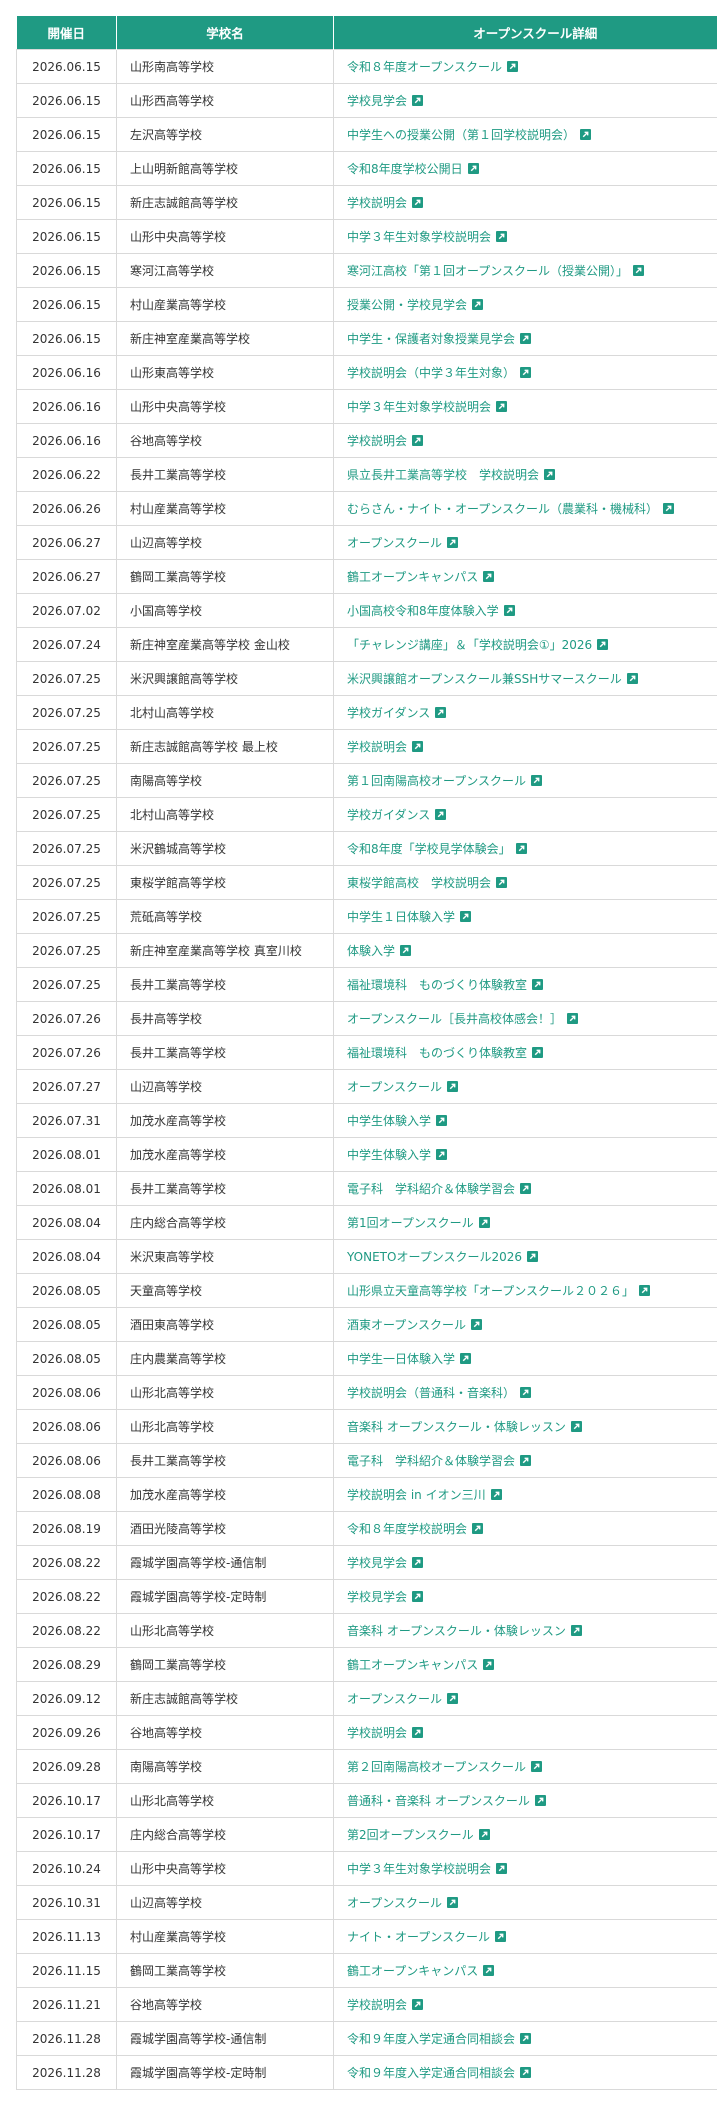 The image size is (717, 2101). Describe the element at coordinates (438, 1801) in the screenshot. I see `event-link: 普通科・音楽科 オープンスクール` at that location.